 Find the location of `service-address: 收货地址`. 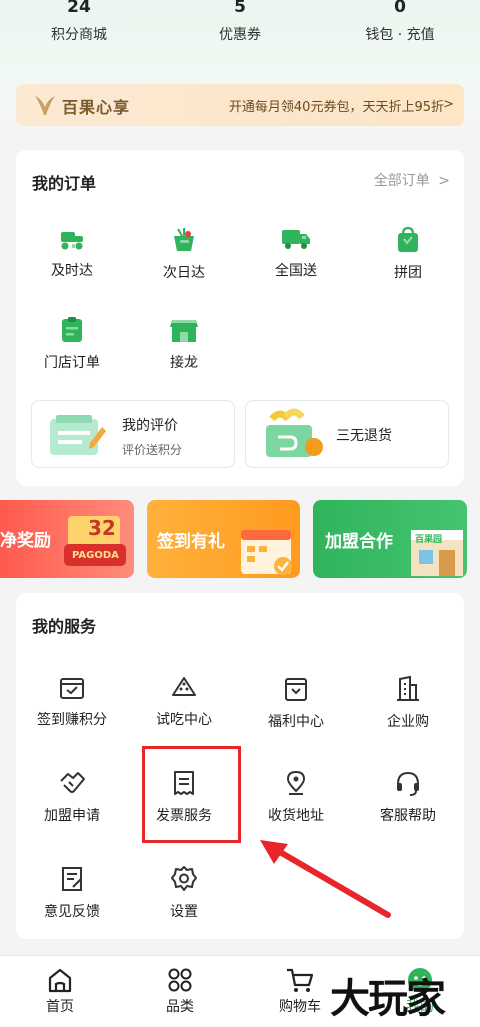

service-address: 收货地址 is located at coordinates (296, 797).